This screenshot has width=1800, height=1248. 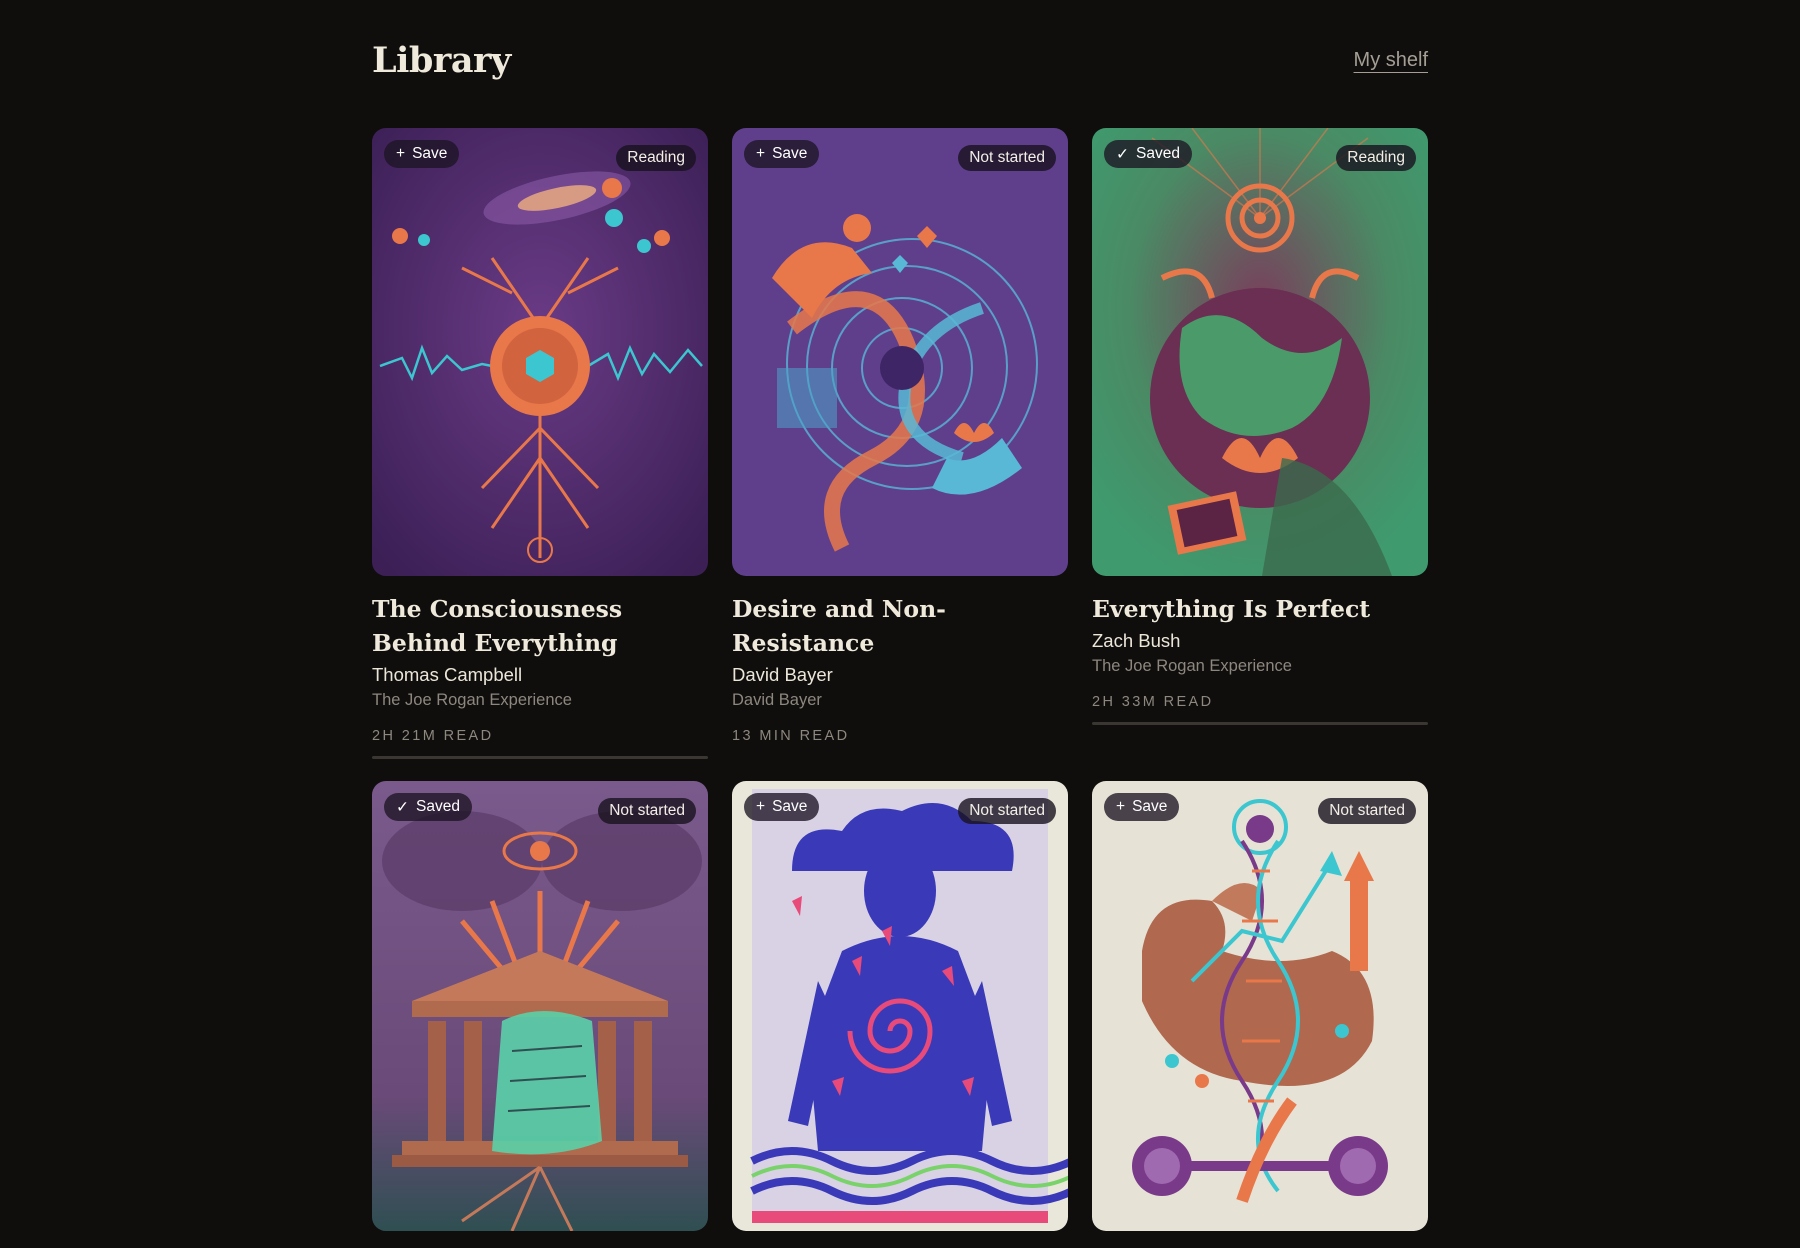 I want to click on book-author: Thomas Campbell, so click(x=447, y=674).